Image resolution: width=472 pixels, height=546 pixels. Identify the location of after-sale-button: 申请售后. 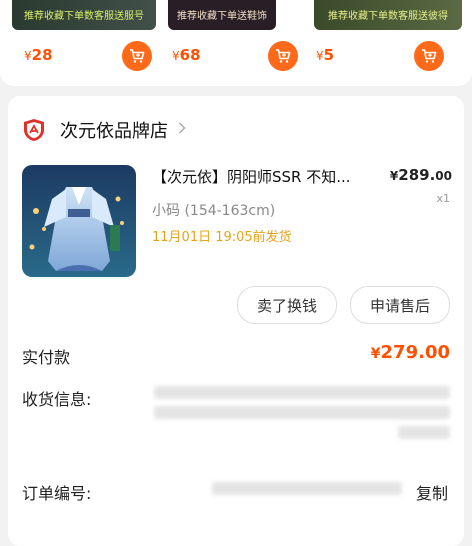
(400, 305).